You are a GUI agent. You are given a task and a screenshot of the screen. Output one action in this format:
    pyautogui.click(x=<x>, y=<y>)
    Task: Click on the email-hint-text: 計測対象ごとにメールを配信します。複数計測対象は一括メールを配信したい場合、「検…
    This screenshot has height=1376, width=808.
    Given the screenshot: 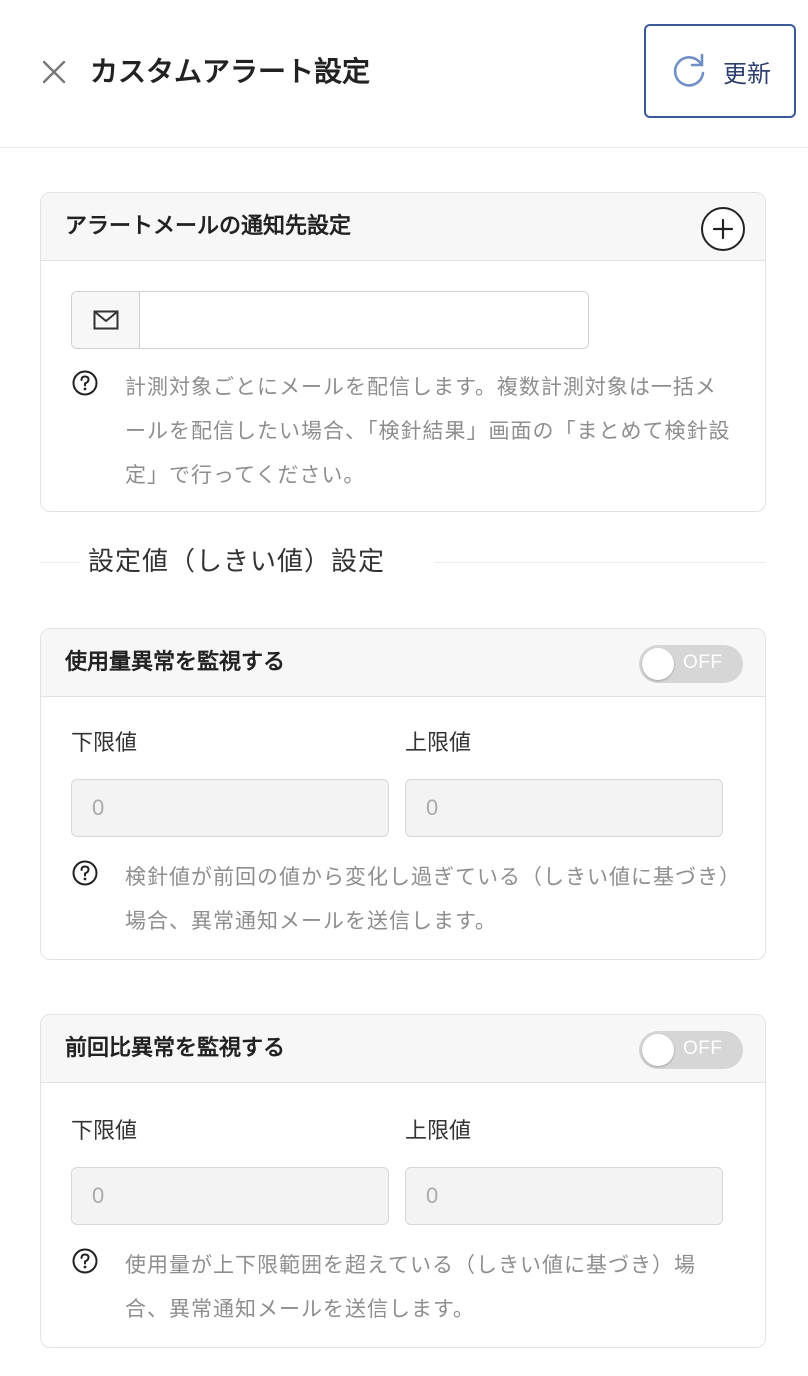 What is the action you would take?
    pyautogui.click(x=428, y=431)
    